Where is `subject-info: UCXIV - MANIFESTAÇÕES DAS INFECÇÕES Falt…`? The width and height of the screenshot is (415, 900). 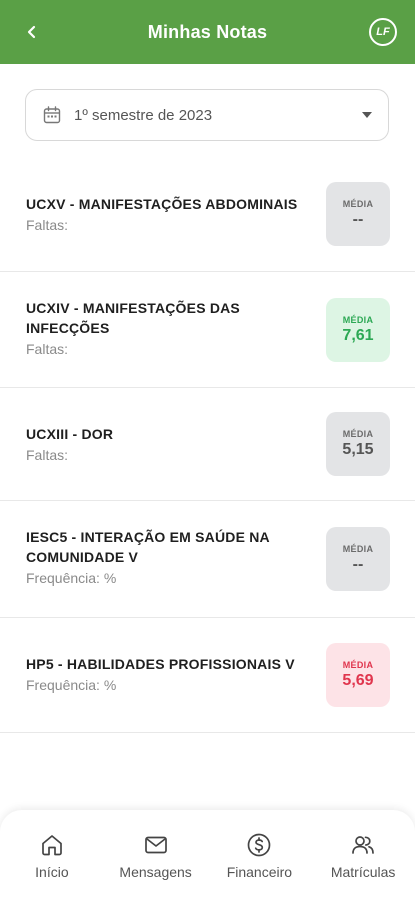
subject-info: UCXIV - MANIFESTAÇÕES DAS INFECÇÕES Falt… is located at coordinates (166, 327).